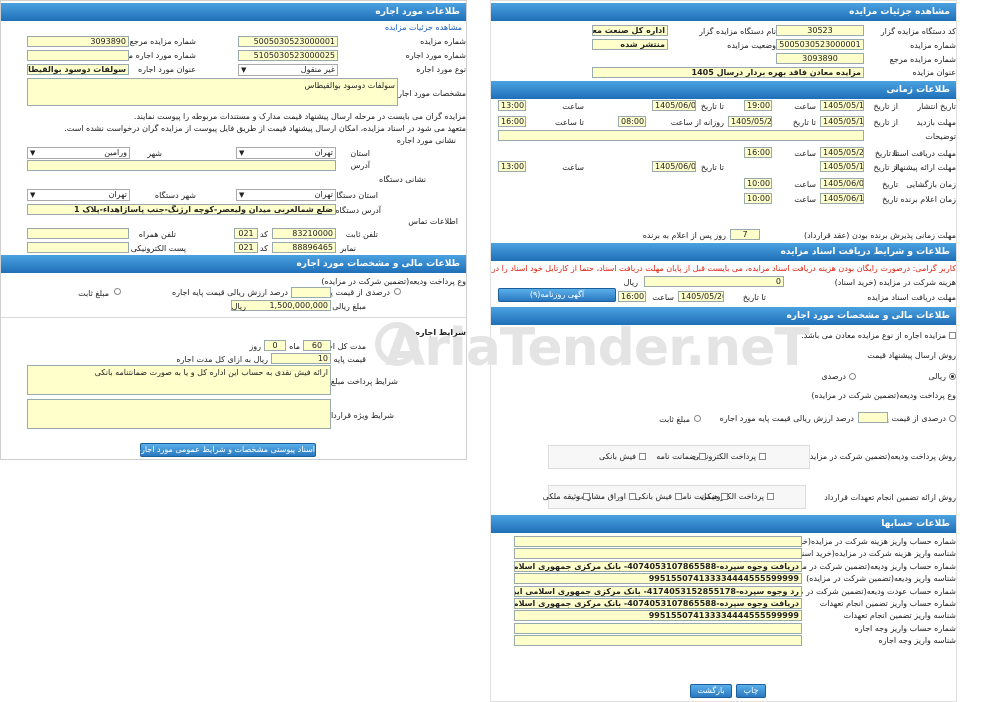 This screenshot has height=702, width=1000. I want to click on lease-type-select: ▼ غیر منقول, so click(288, 70).